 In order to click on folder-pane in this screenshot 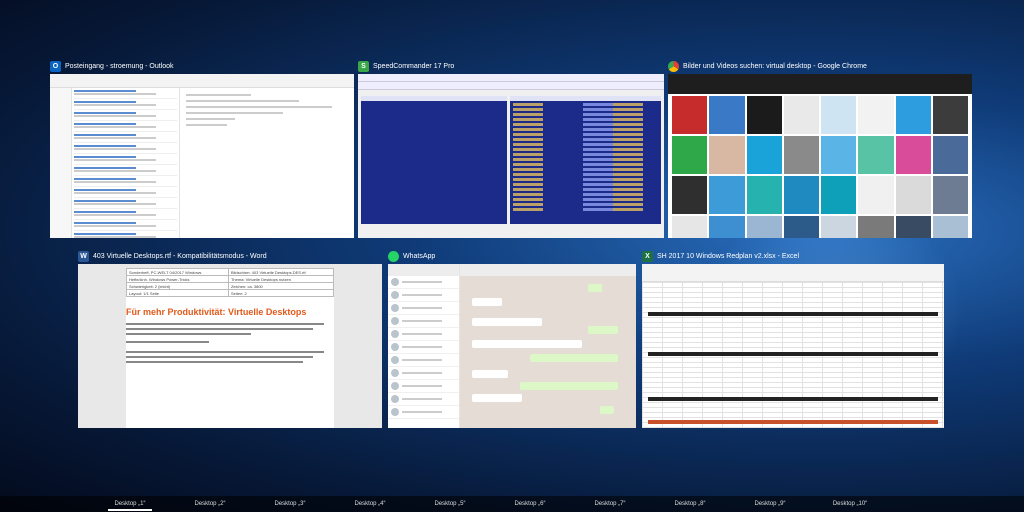, I will do `click(61, 163)`.